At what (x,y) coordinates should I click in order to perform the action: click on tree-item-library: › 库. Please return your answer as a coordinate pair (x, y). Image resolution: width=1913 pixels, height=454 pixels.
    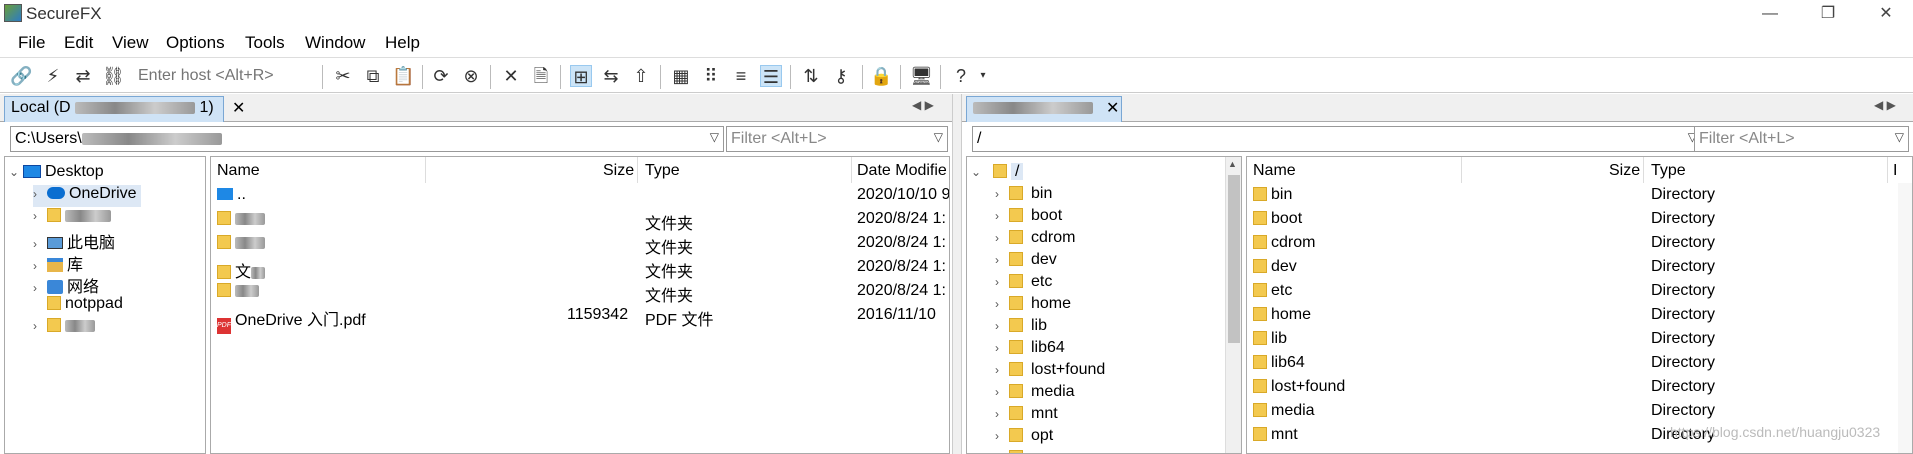
    Looking at the image, I should click on (58, 262).